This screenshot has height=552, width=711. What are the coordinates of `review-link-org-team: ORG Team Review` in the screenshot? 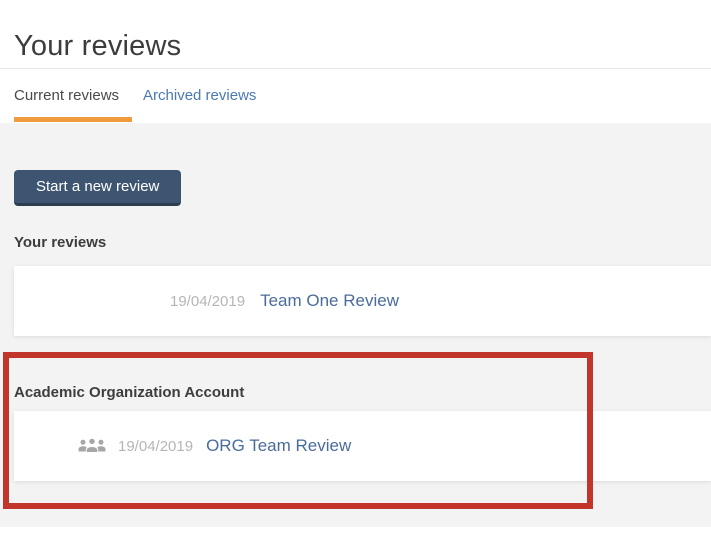 It's located at (278, 446).